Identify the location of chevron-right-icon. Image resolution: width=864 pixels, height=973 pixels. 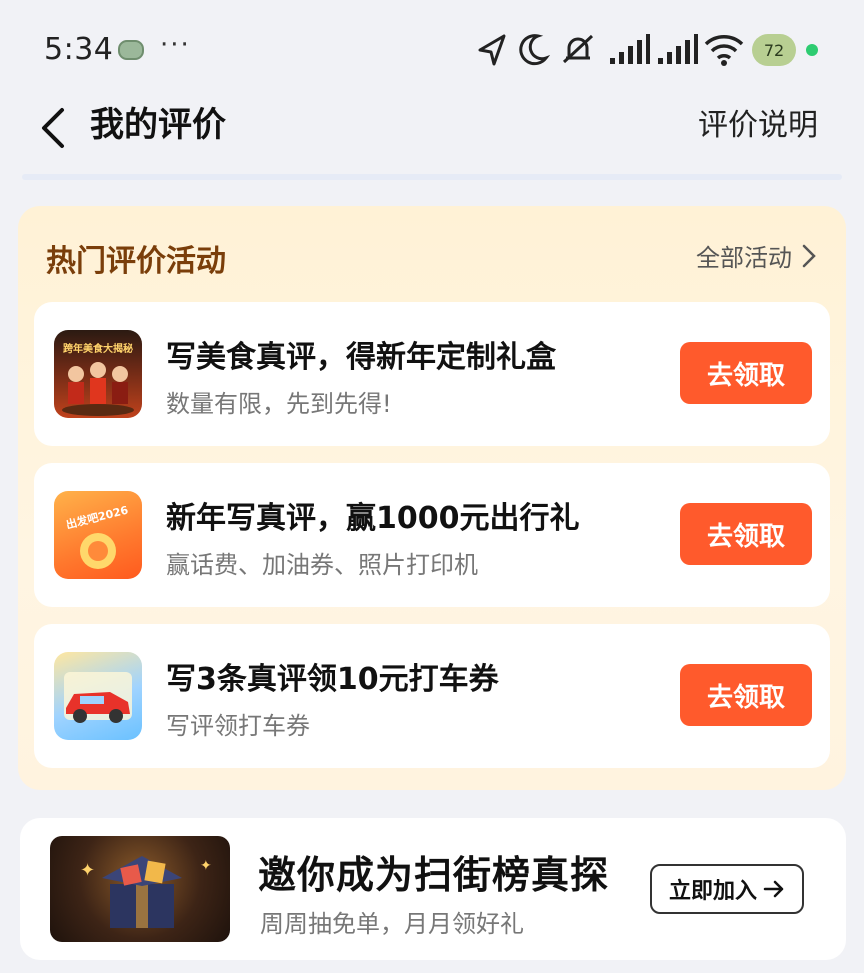
(809, 255).